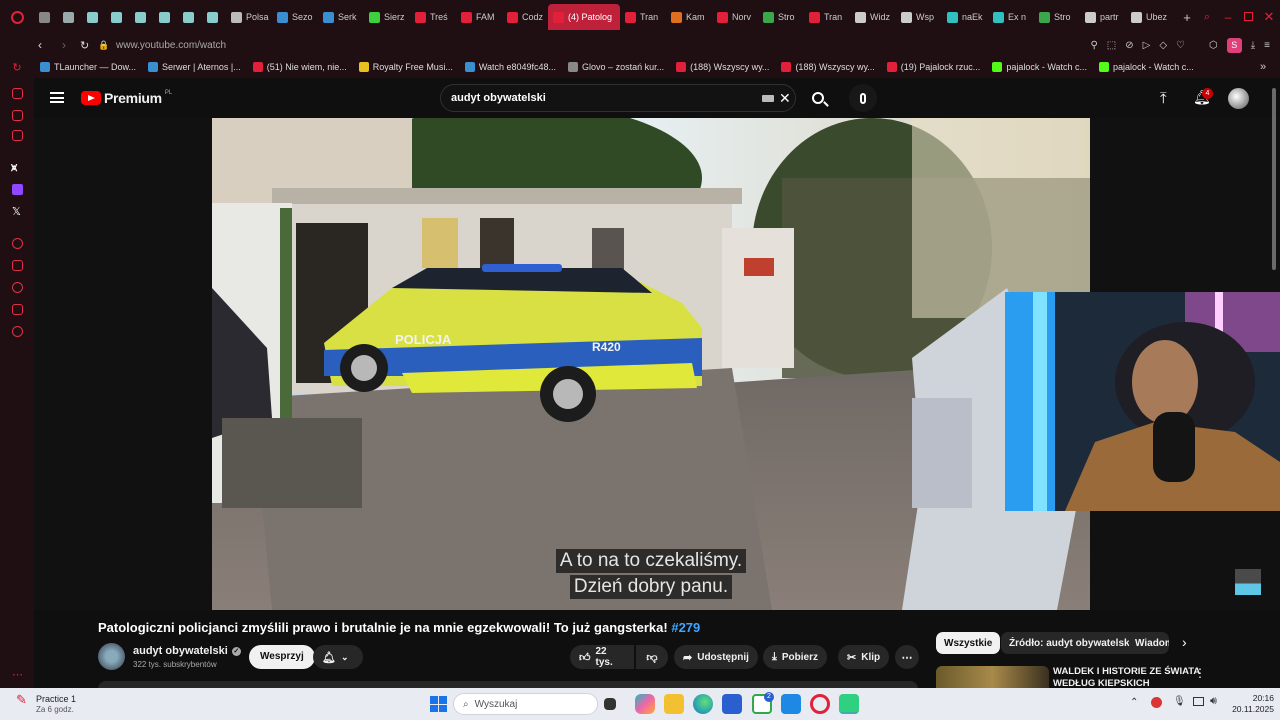 The width and height of the screenshot is (1280, 720). I want to click on chip-news: Wiadom, so click(1149, 643).